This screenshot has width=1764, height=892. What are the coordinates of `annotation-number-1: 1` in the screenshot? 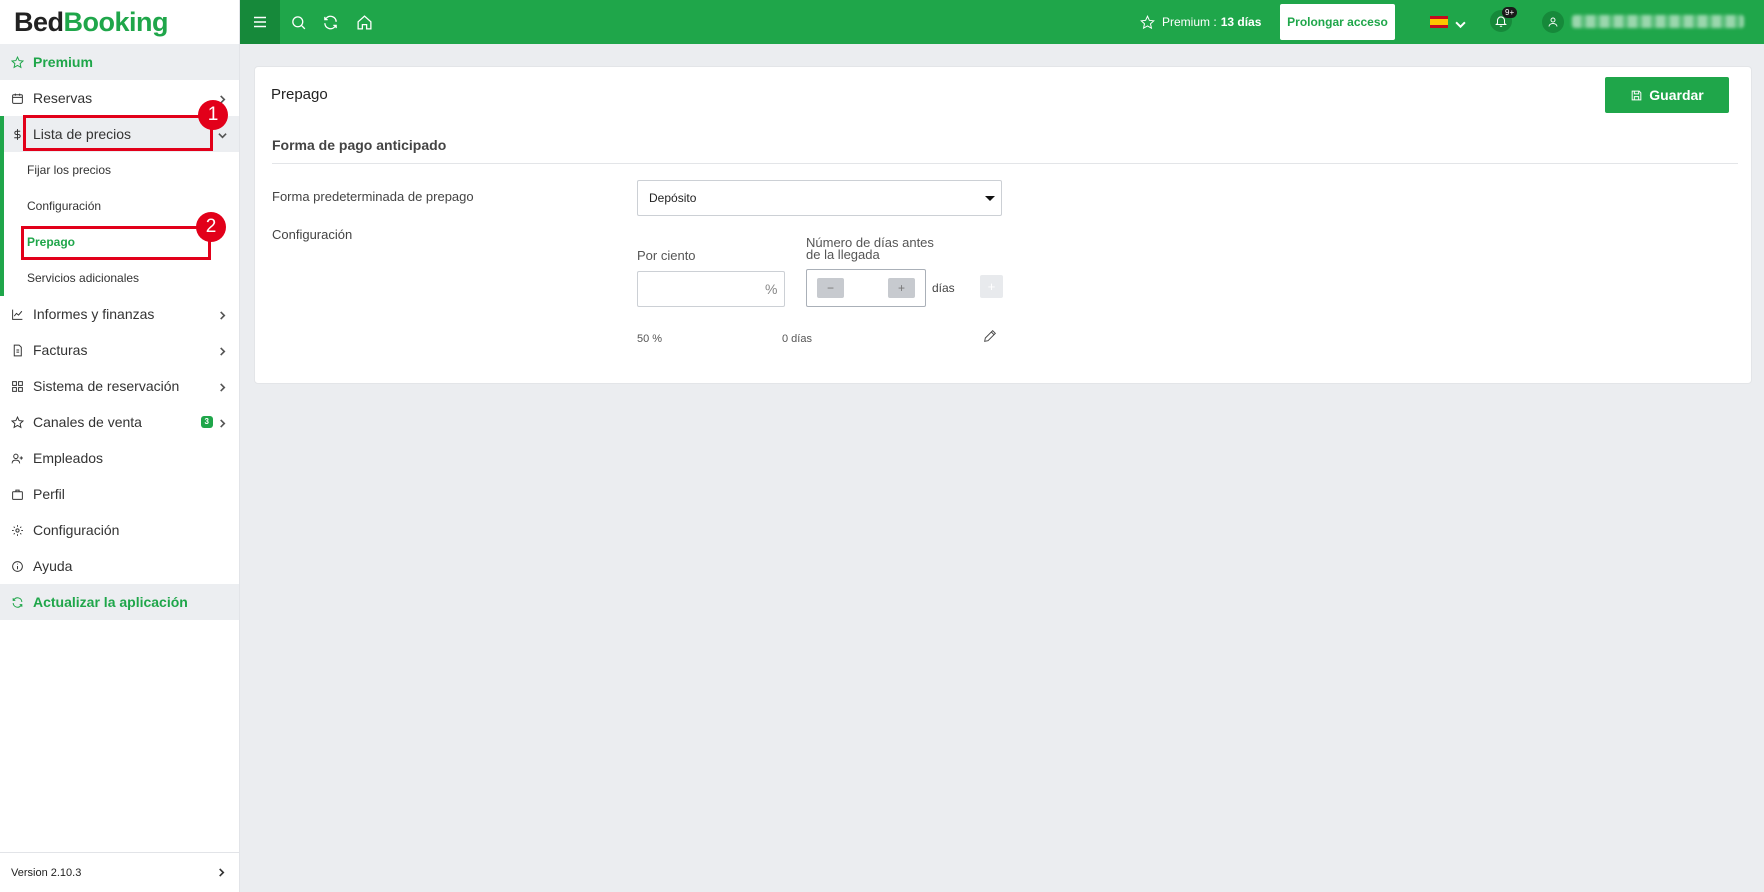 It's located at (213, 115).